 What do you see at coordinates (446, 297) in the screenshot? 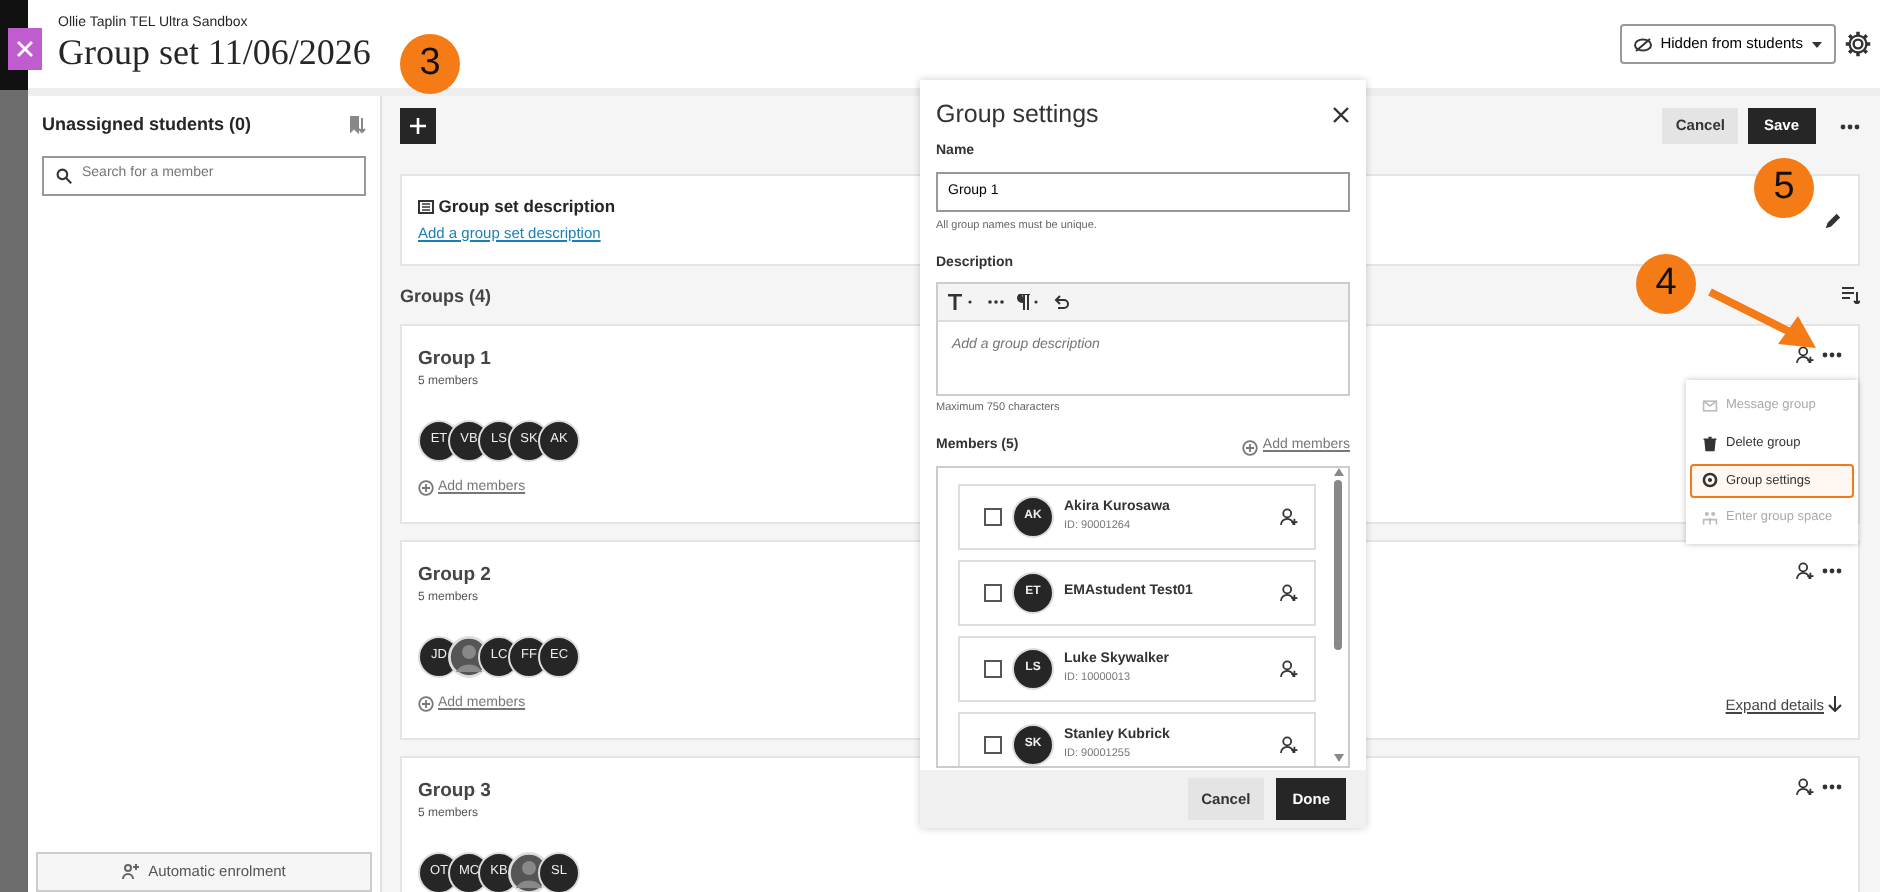
I see `groups-heading: Groups (4)` at bounding box center [446, 297].